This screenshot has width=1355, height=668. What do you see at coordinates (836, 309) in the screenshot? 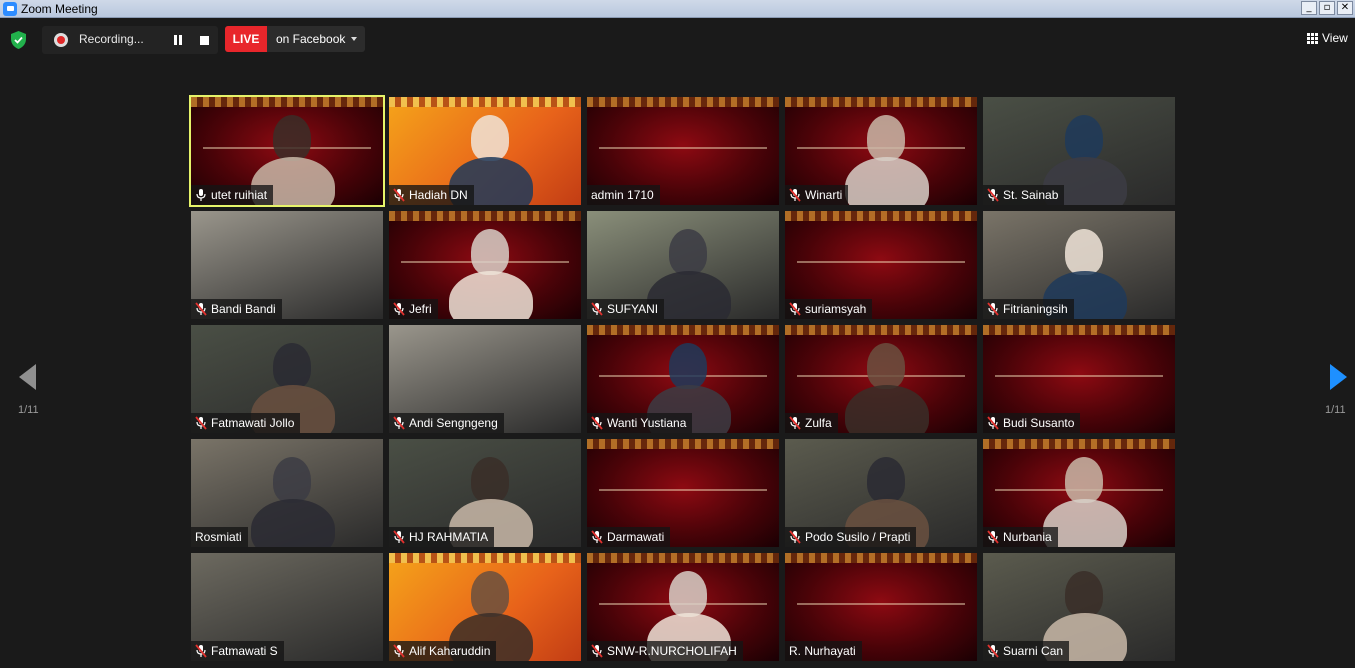
I see `participant-name: suriamsyah` at bounding box center [836, 309].